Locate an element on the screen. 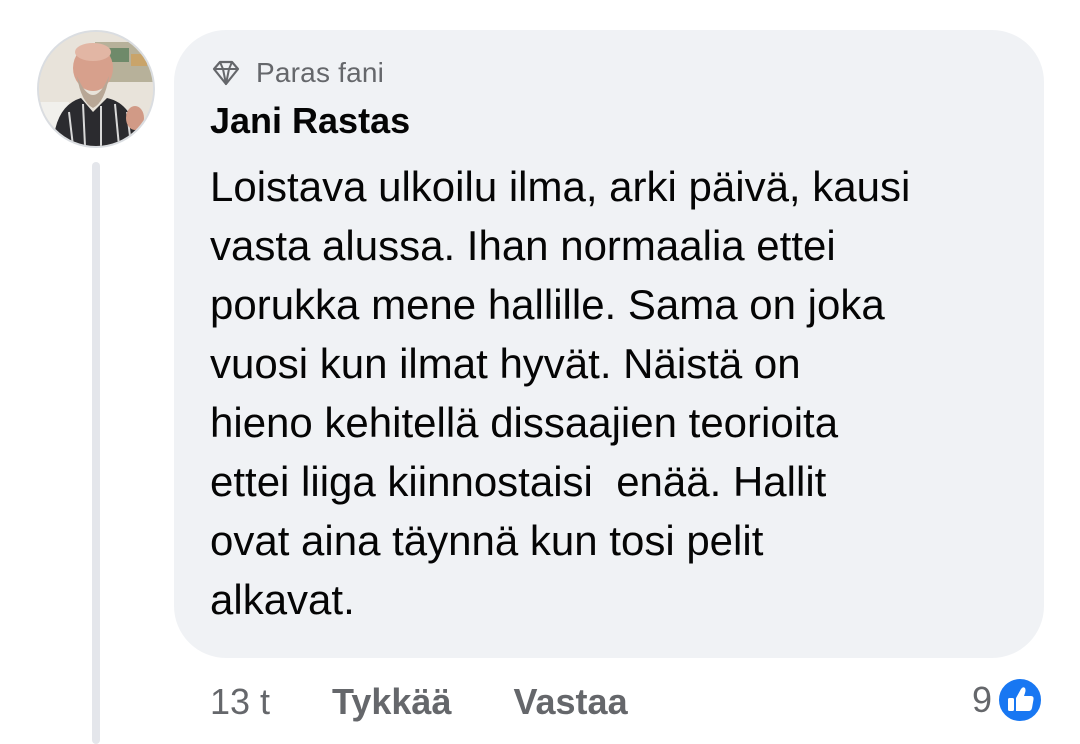 The width and height of the screenshot is (1080, 744). comment-author-name: Jani Rastas is located at coordinates (310, 121).